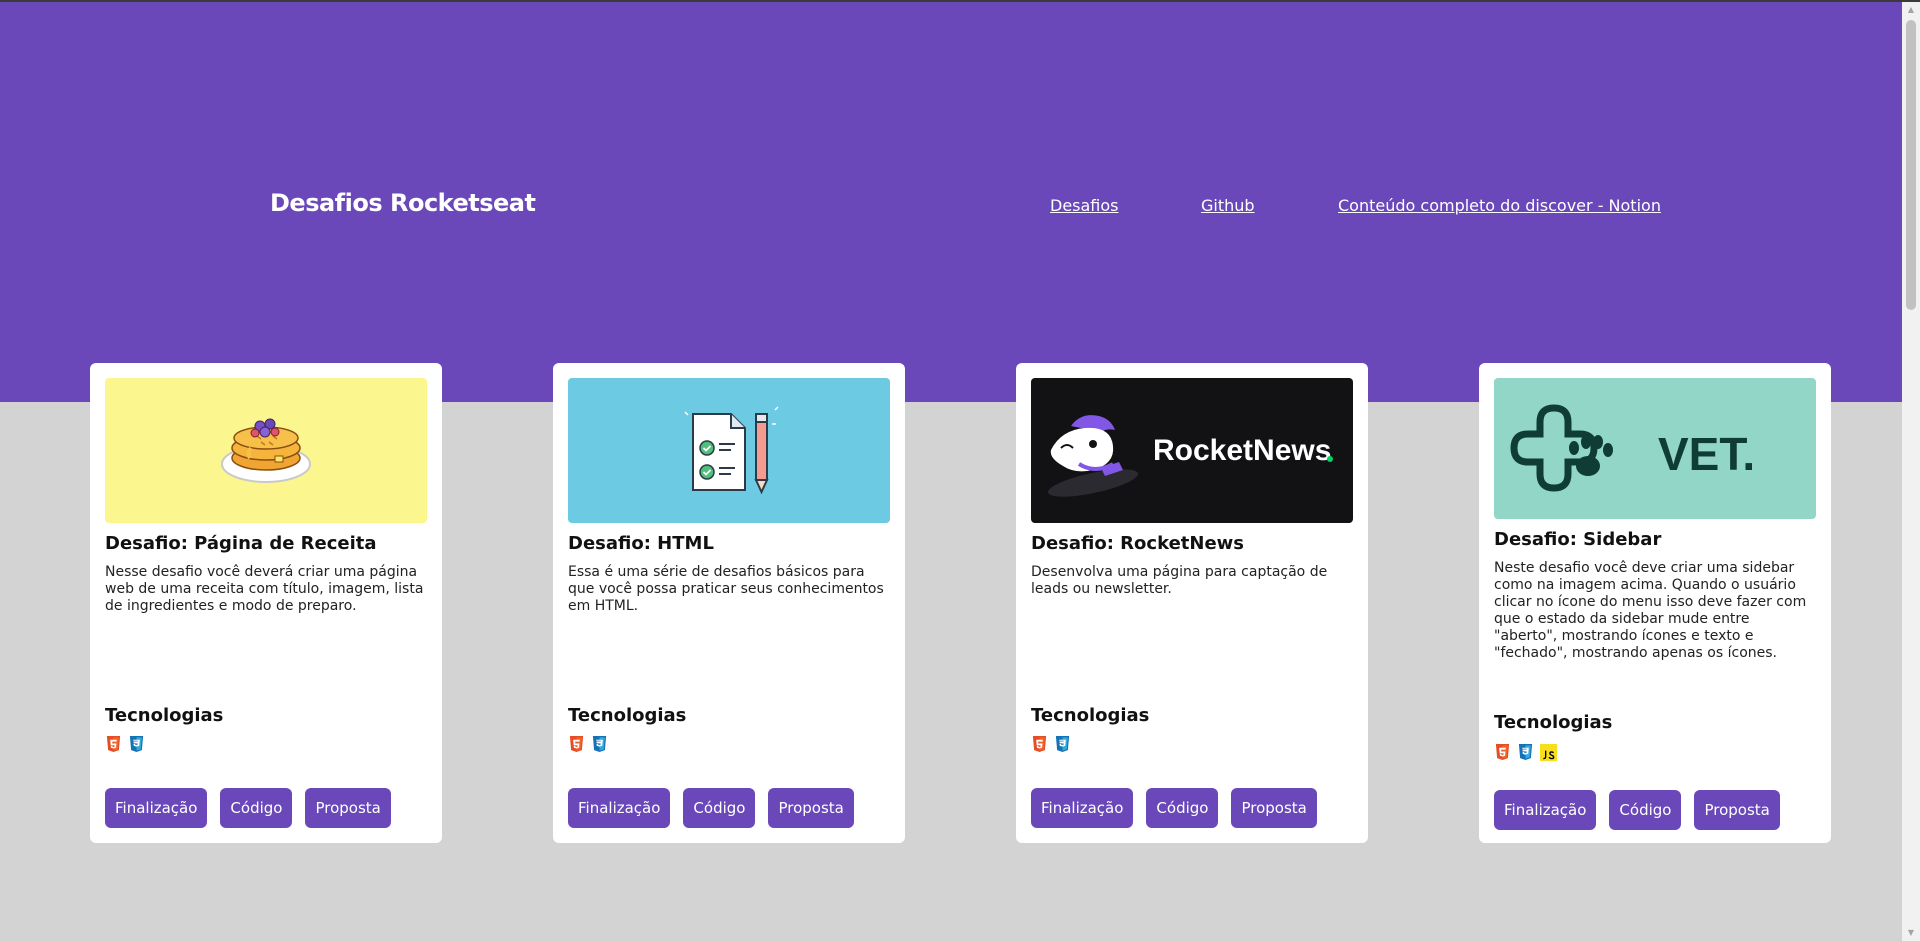 This screenshot has width=1920, height=941. What do you see at coordinates (729, 450) in the screenshot?
I see `checklist-illustration` at bounding box center [729, 450].